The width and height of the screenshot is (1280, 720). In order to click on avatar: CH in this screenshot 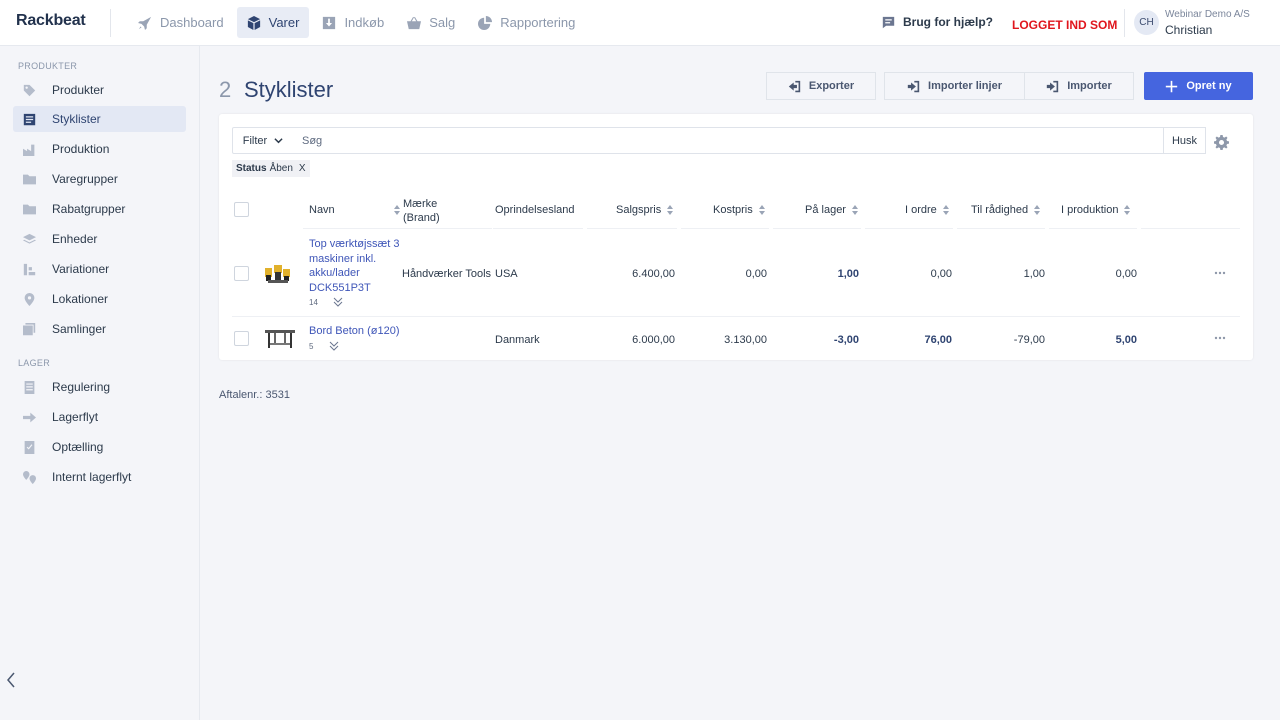, I will do `click(1146, 22)`.